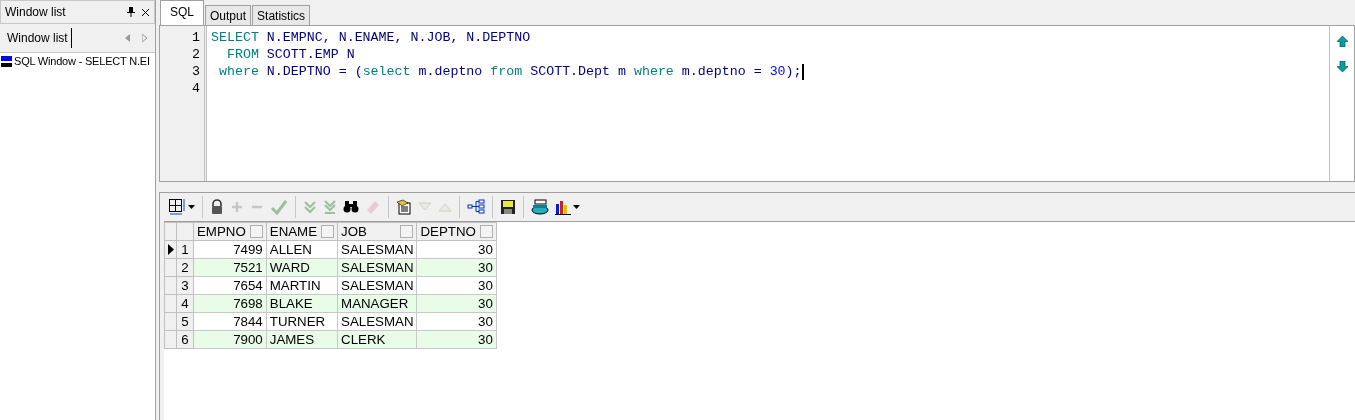 Image resolution: width=1355 pixels, height=420 pixels. What do you see at coordinates (195, 88) in the screenshot?
I see `line-number: 4` at bounding box center [195, 88].